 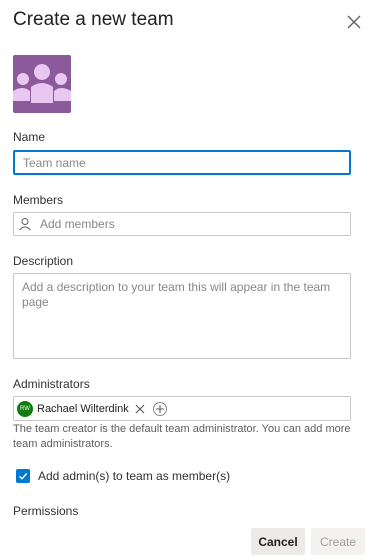 I want to click on remove-icon, so click(x=140, y=409).